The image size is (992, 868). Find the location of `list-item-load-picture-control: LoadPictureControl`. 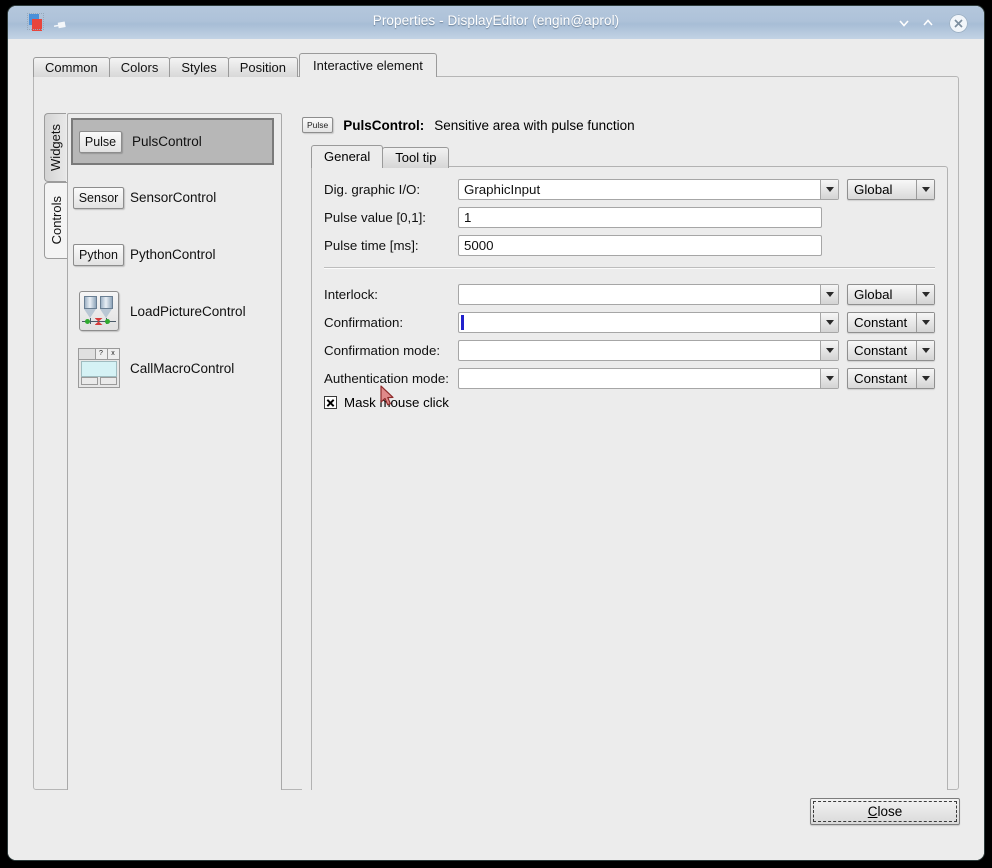

list-item-load-picture-control: LoadPictureControl is located at coordinates (172, 311).